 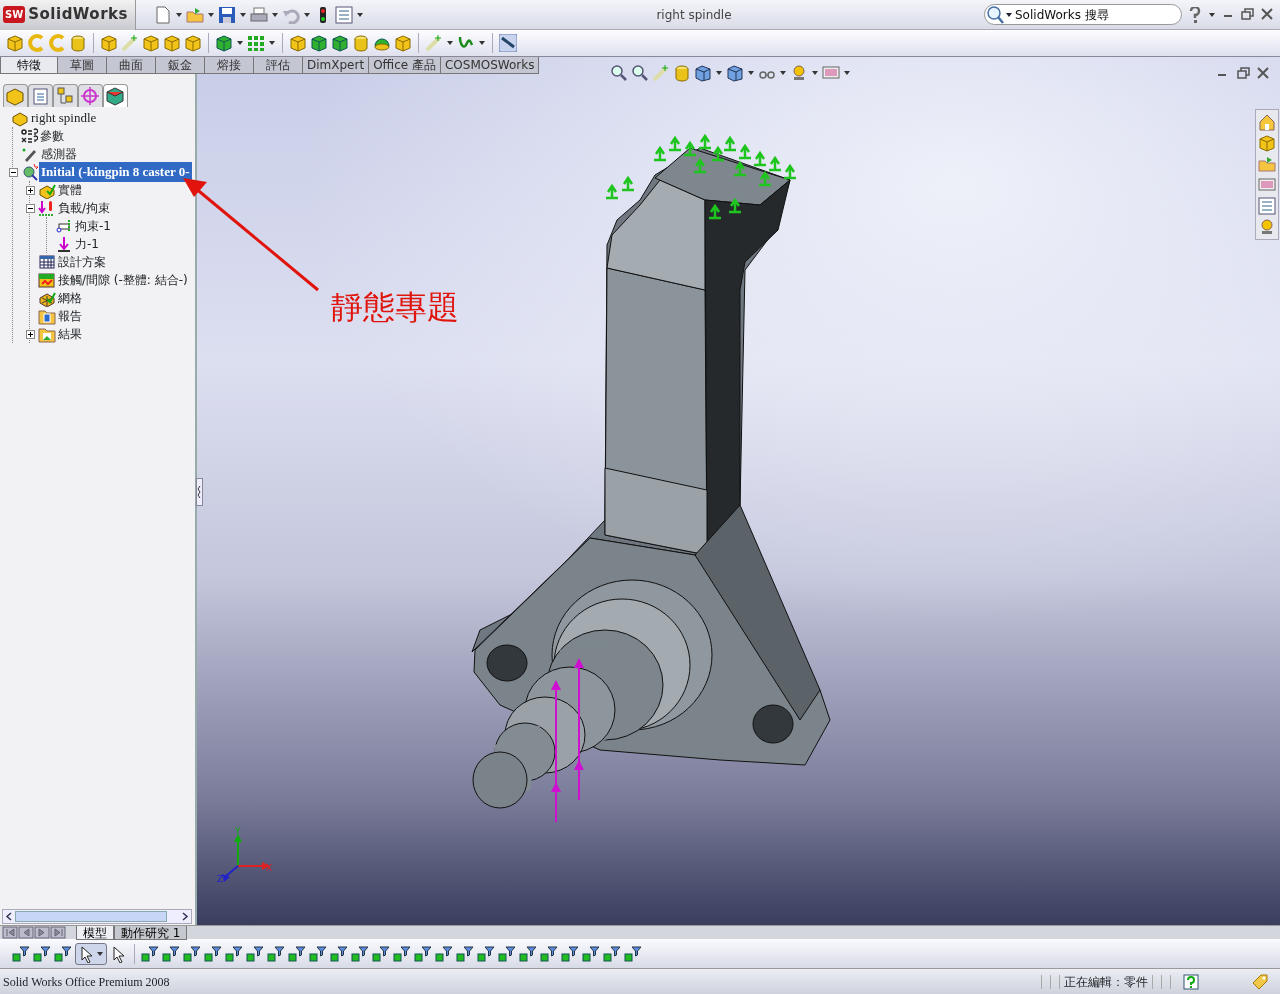 I want to click on home-icon, so click(x=1267, y=122).